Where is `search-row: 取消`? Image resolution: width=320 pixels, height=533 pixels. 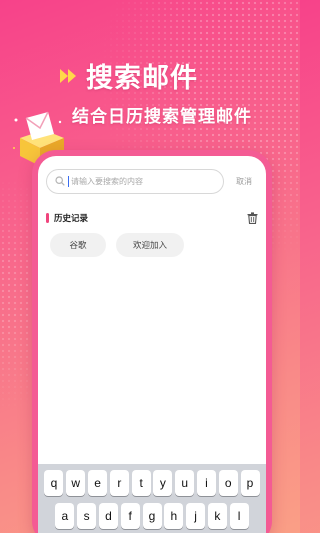
search-row: 取消 is located at coordinates (152, 181).